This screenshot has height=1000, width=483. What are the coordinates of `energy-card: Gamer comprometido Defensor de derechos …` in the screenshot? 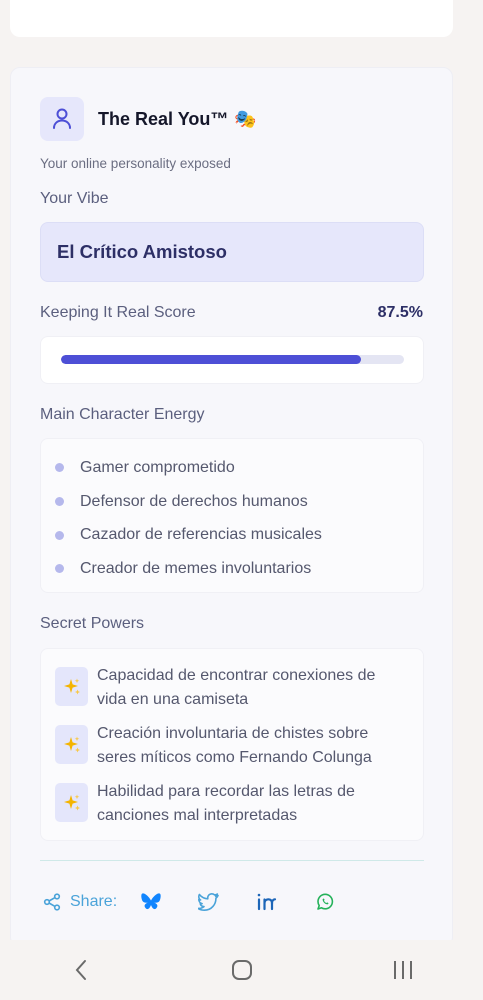 It's located at (232, 515).